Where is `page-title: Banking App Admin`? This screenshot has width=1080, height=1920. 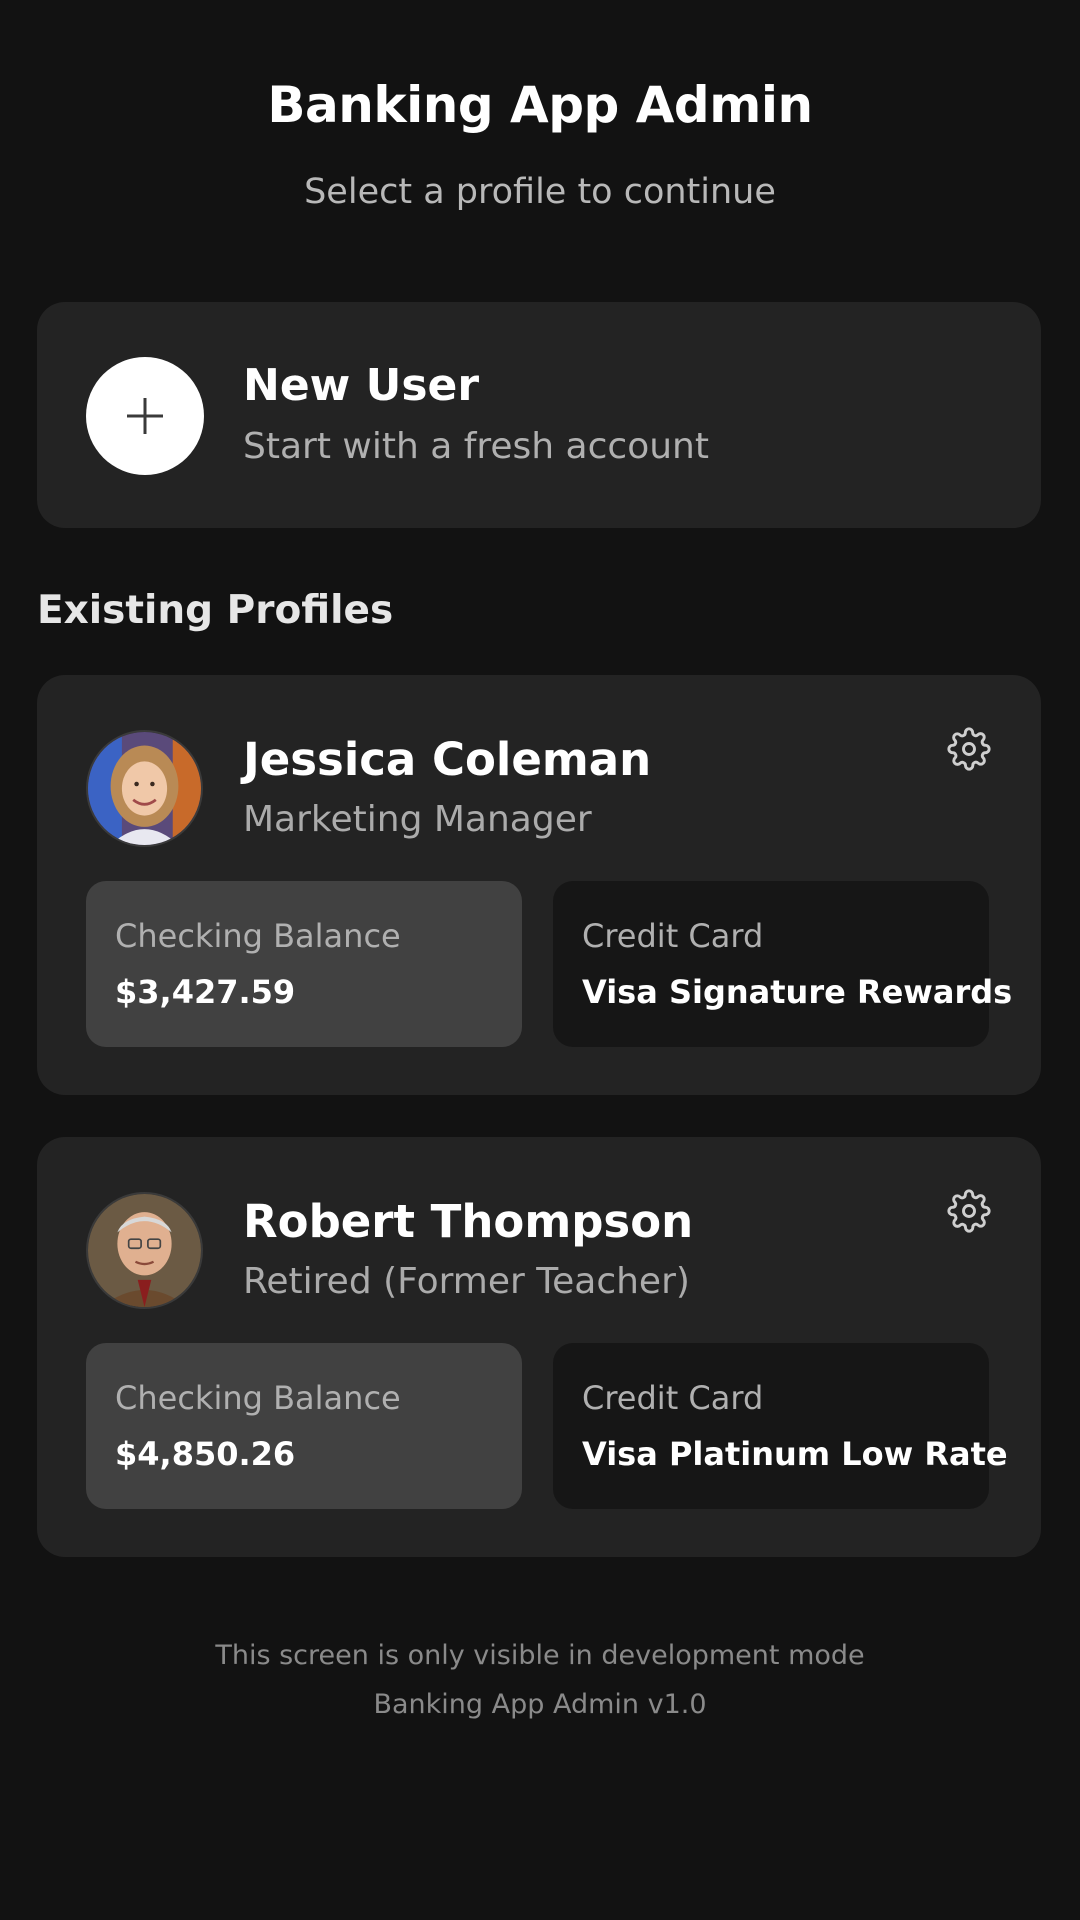 page-title: Banking App Admin is located at coordinates (540, 105).